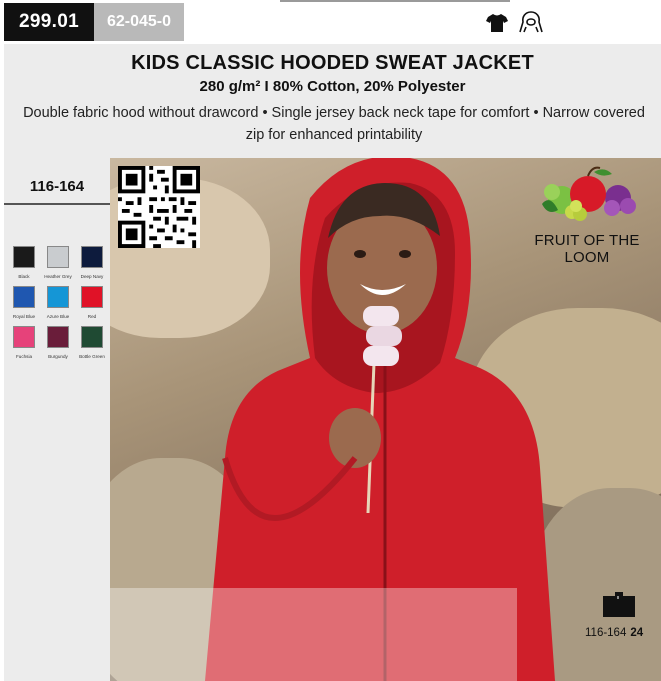  I want to click on color-name: Red, so click(92, 316).